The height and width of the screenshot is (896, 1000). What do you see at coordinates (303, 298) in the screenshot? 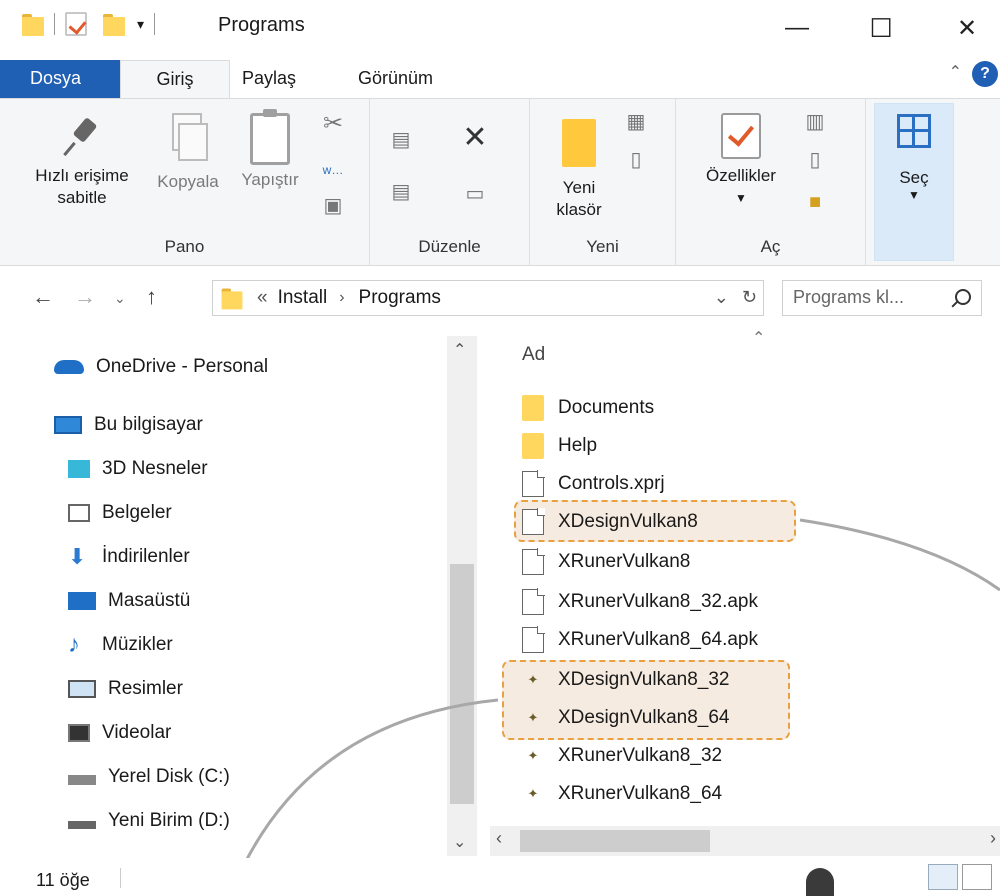
I see `breadcrumb-install: Install` at bounding box center [303, 298].